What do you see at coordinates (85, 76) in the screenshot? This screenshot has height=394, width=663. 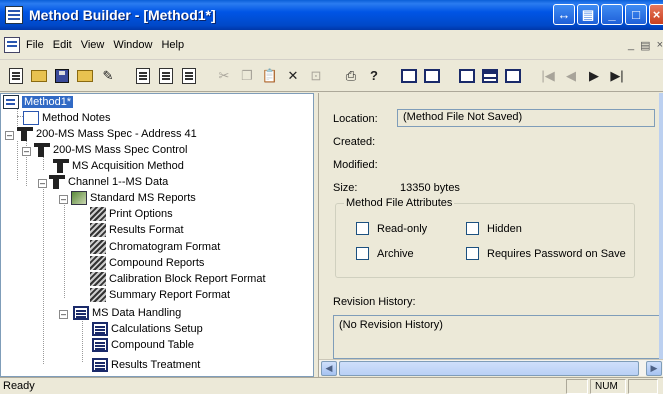 I see `open-folder-button` at bounding box center [85, 76].